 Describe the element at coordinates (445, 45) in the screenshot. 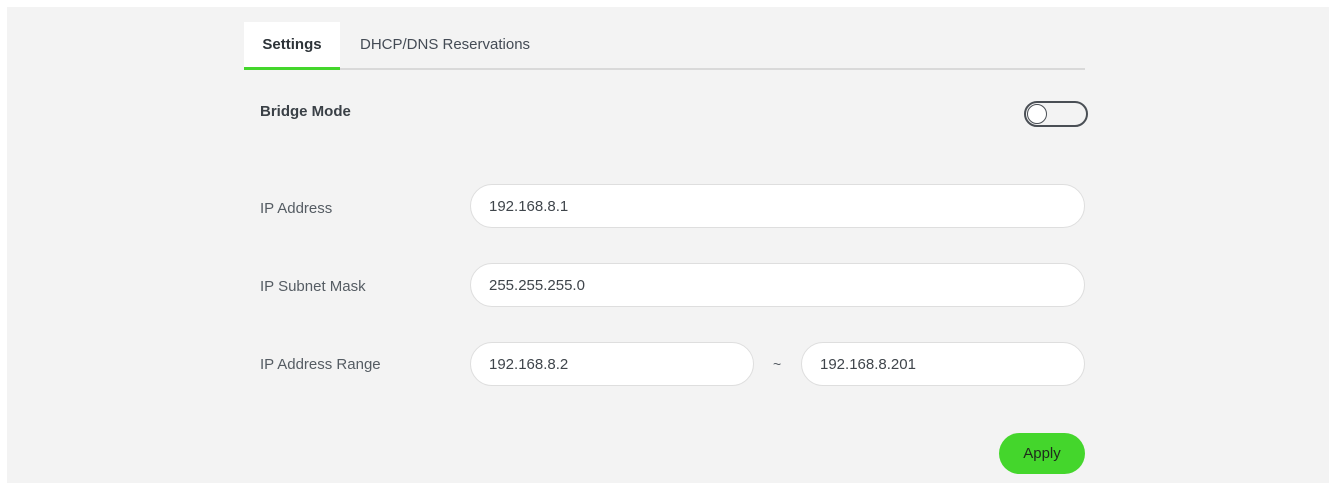

I see `tab-dhcp-dns-reservations: DHCP/DNS Reservations` at that location.